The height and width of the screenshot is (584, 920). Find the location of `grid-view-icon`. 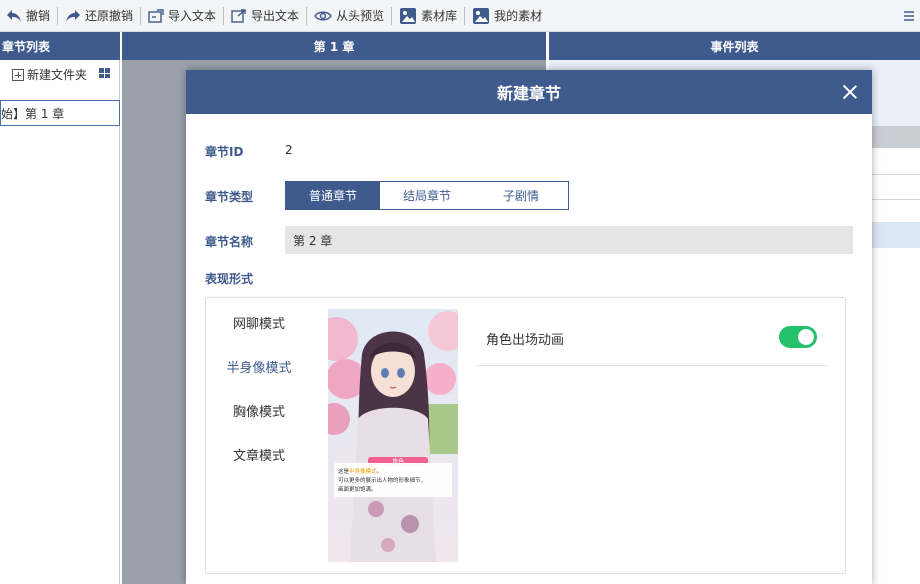

grid-view-icon is located at coordinates (104, 73).